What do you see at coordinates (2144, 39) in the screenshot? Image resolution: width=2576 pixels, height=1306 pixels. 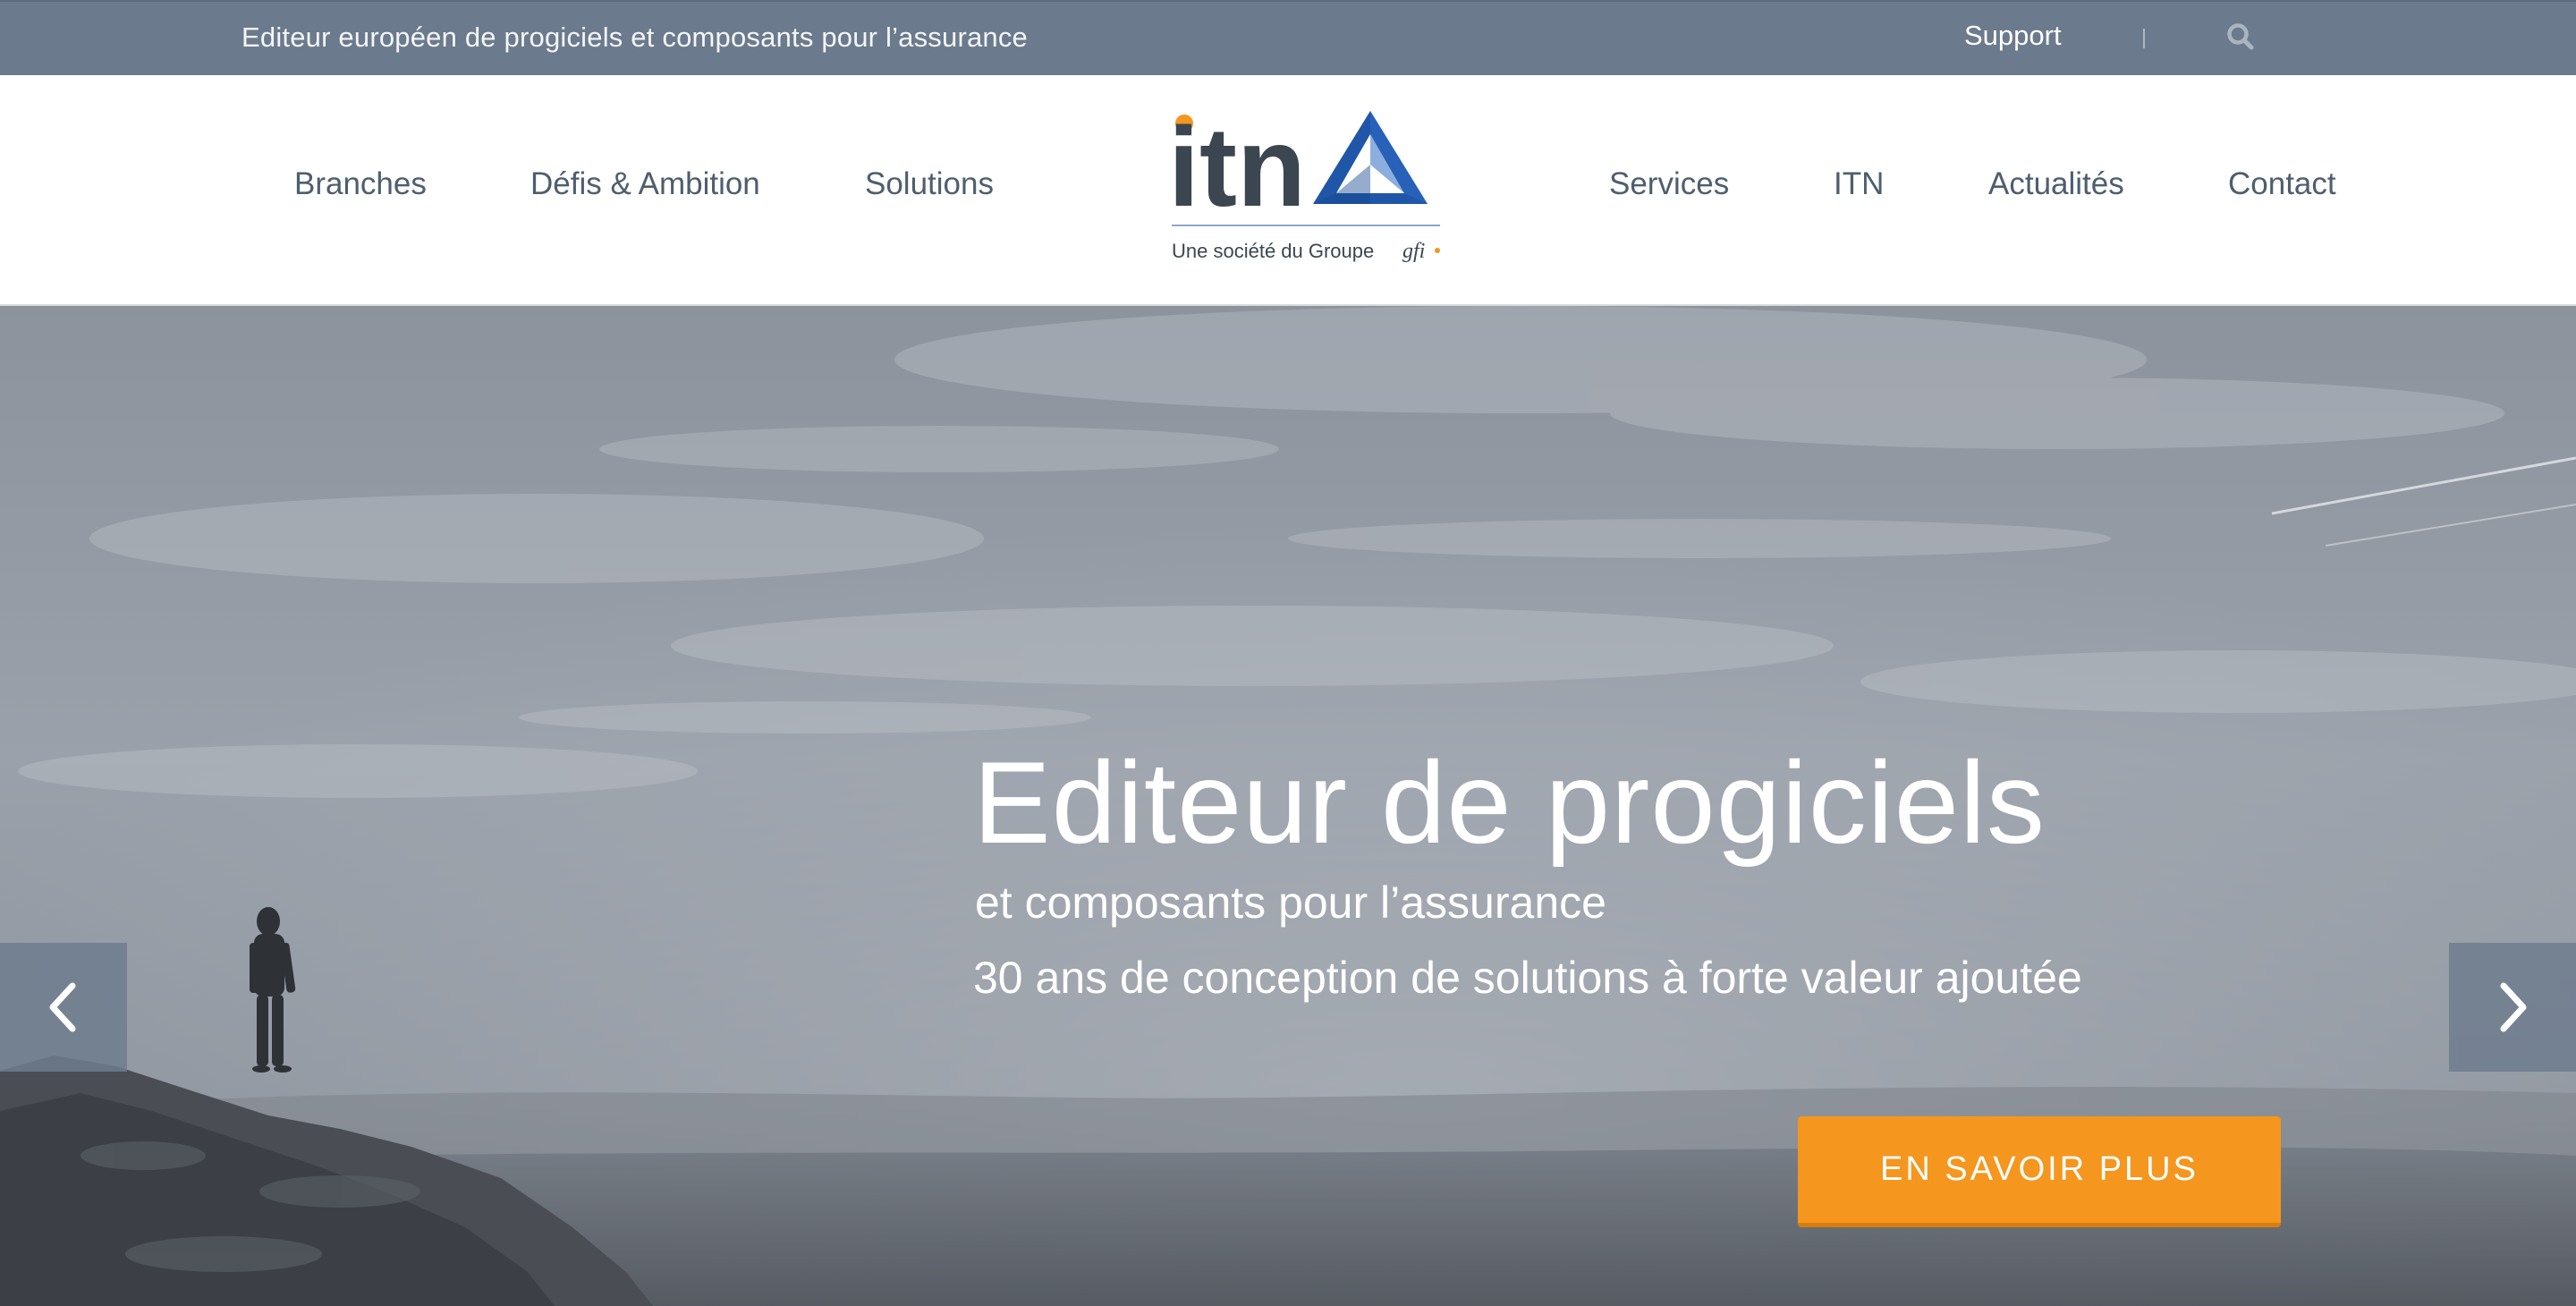 I see `topbar-divider` at bounding box center [2144, 39].